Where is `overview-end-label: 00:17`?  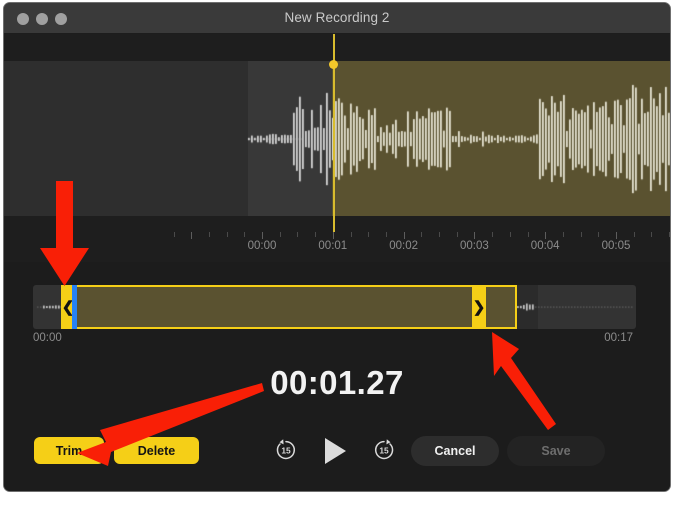 overview-end-label: 00:17 is located at coordinates (618, 338).